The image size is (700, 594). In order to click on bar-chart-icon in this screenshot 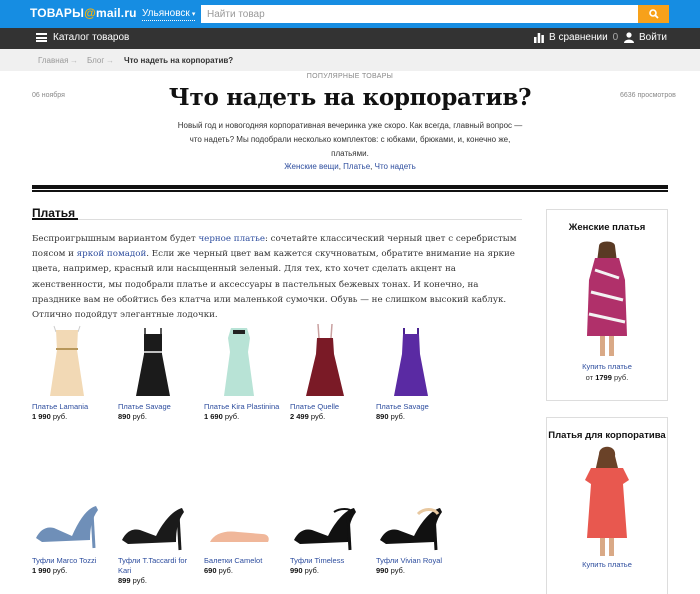, I will do `click(539, 37)`.